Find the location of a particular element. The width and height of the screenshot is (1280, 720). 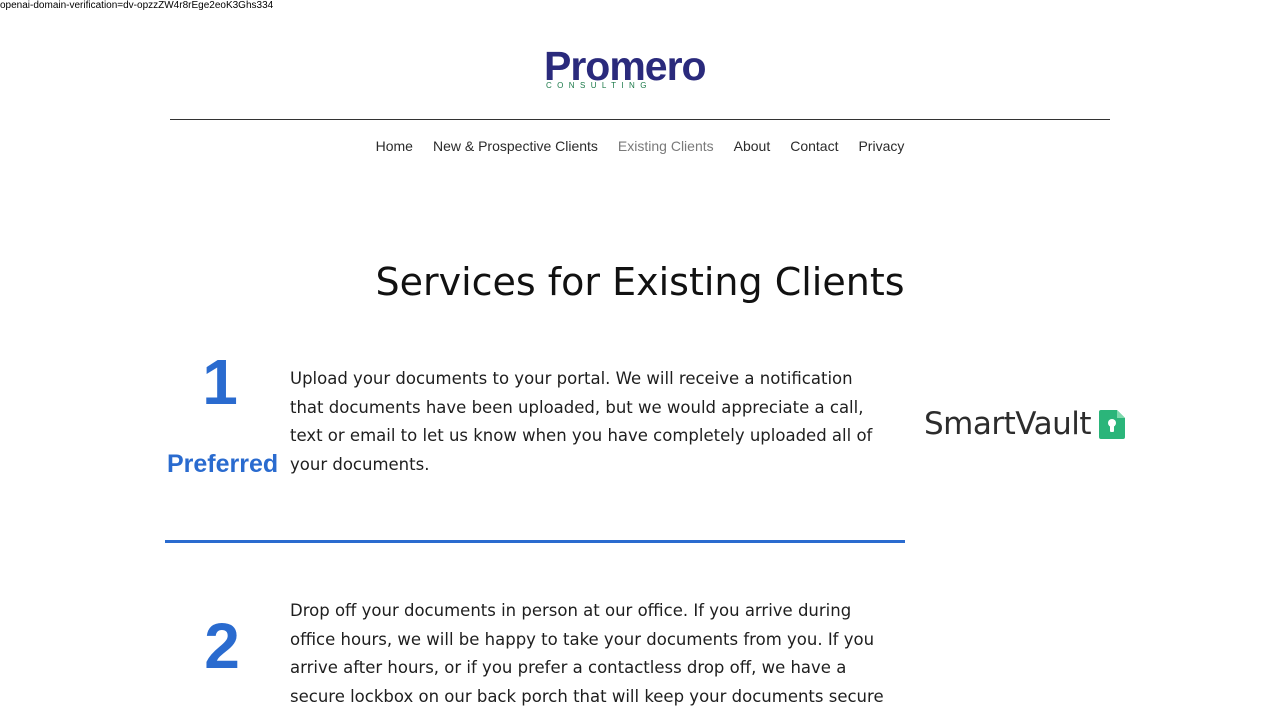

promero-logo: Promero CONSULTING is located at coordinates (642, 69).